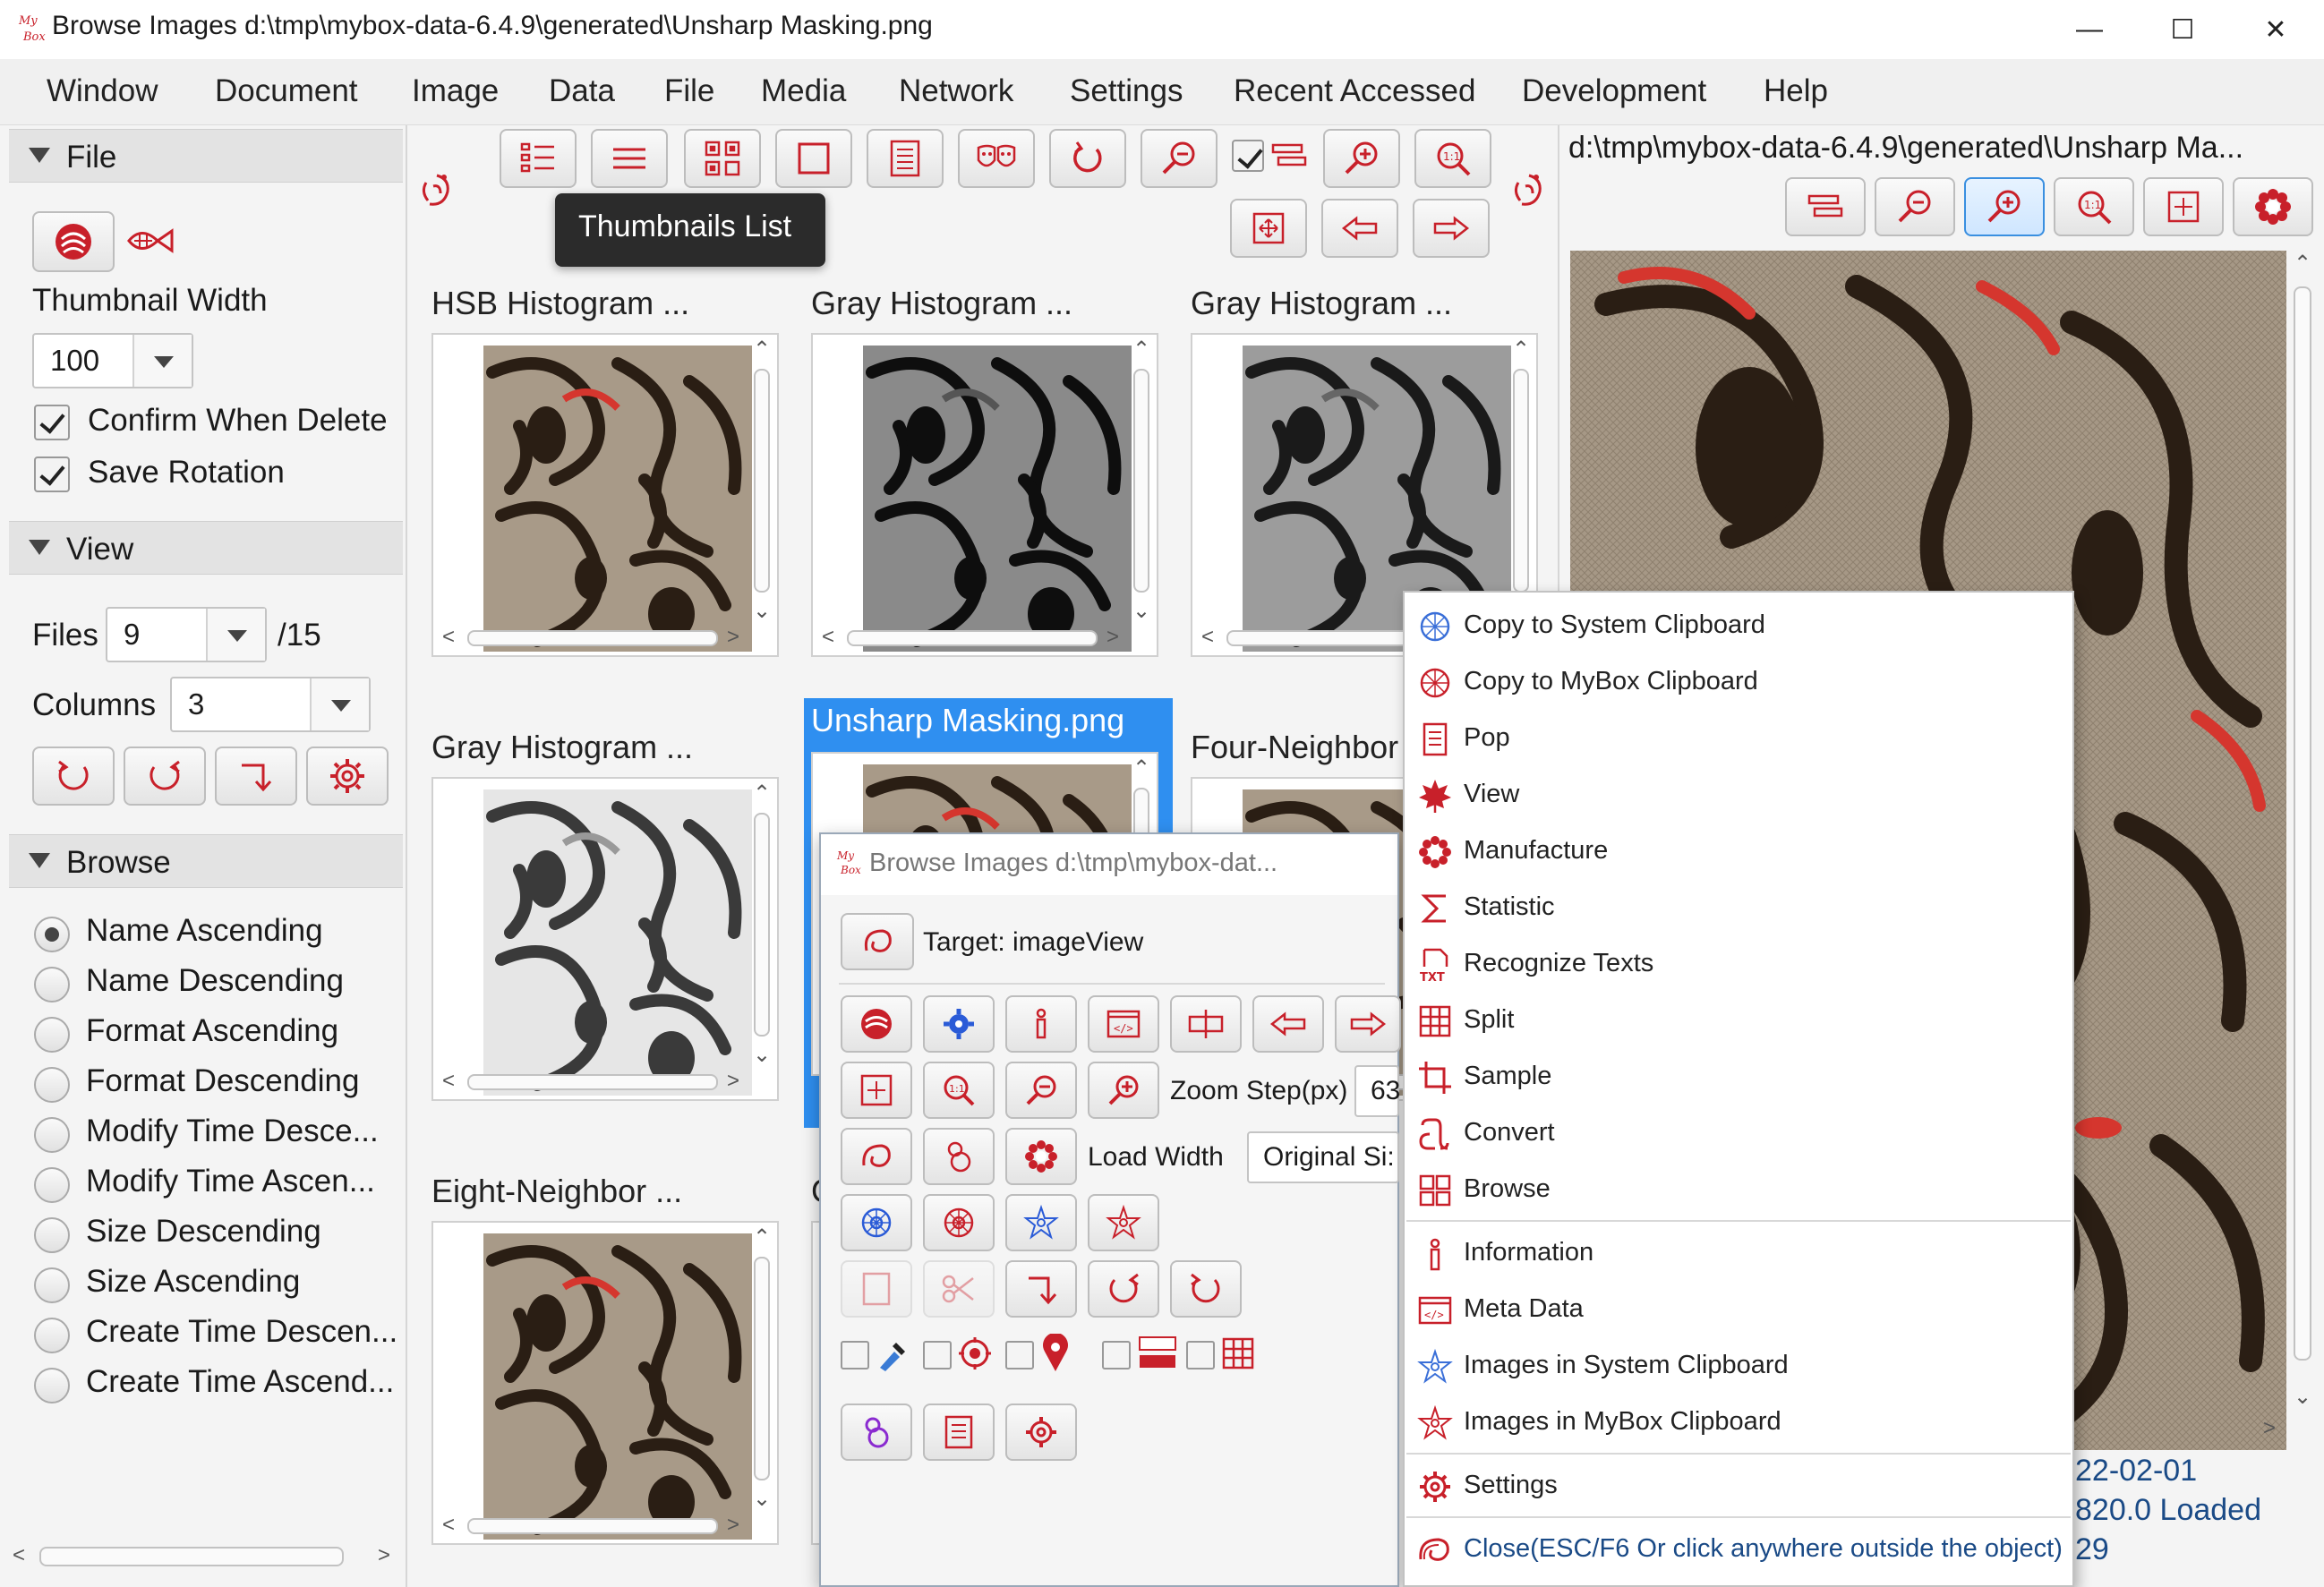 This screenshot has height=1587, width=2324. I want to click on files-combo: 9, so click(186, 634).